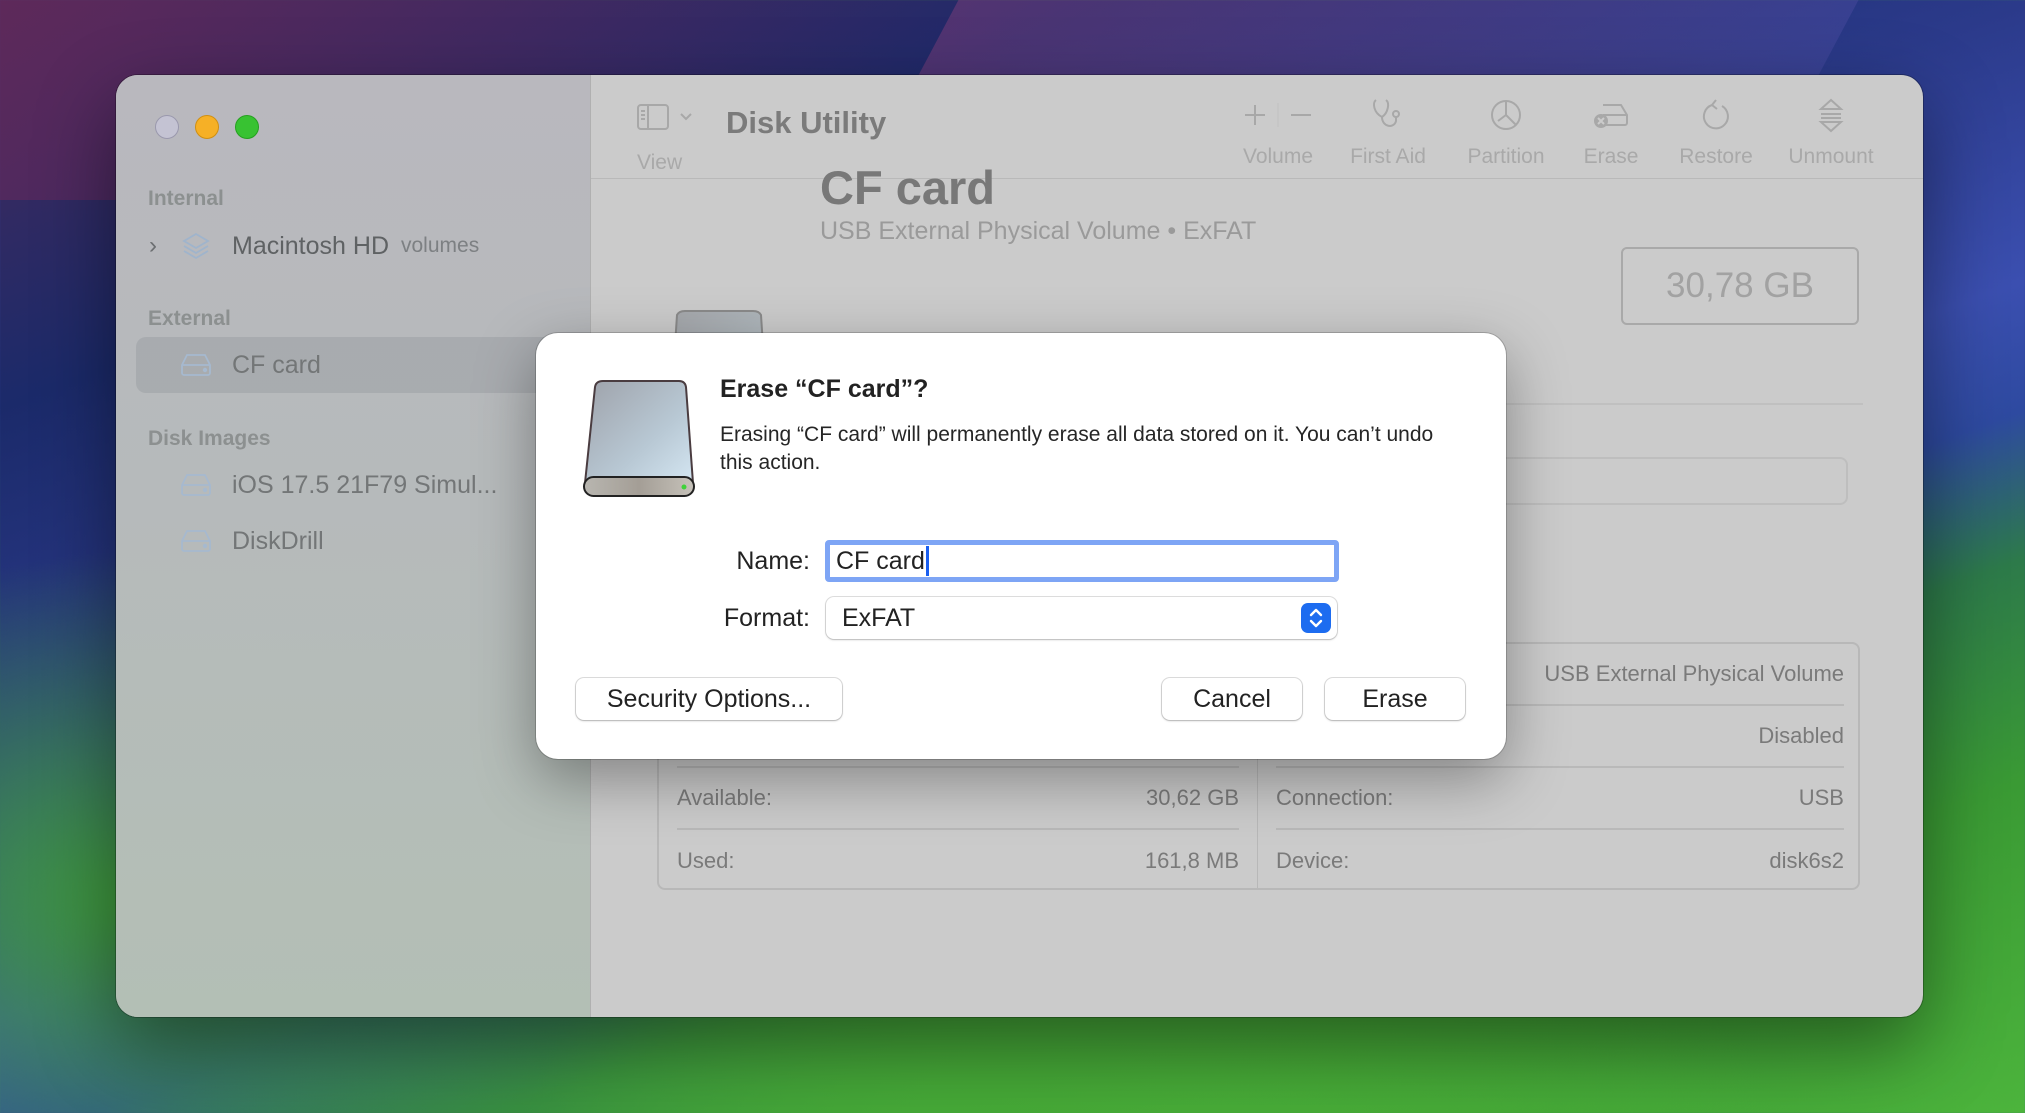 This screenshot has width=2025, height=1113. What do you see at coordinates (1038, 231) in the screenshot?
I see `volume-description: USB External Physical Volume • ExFAT` at bounding box center [1038, 231].